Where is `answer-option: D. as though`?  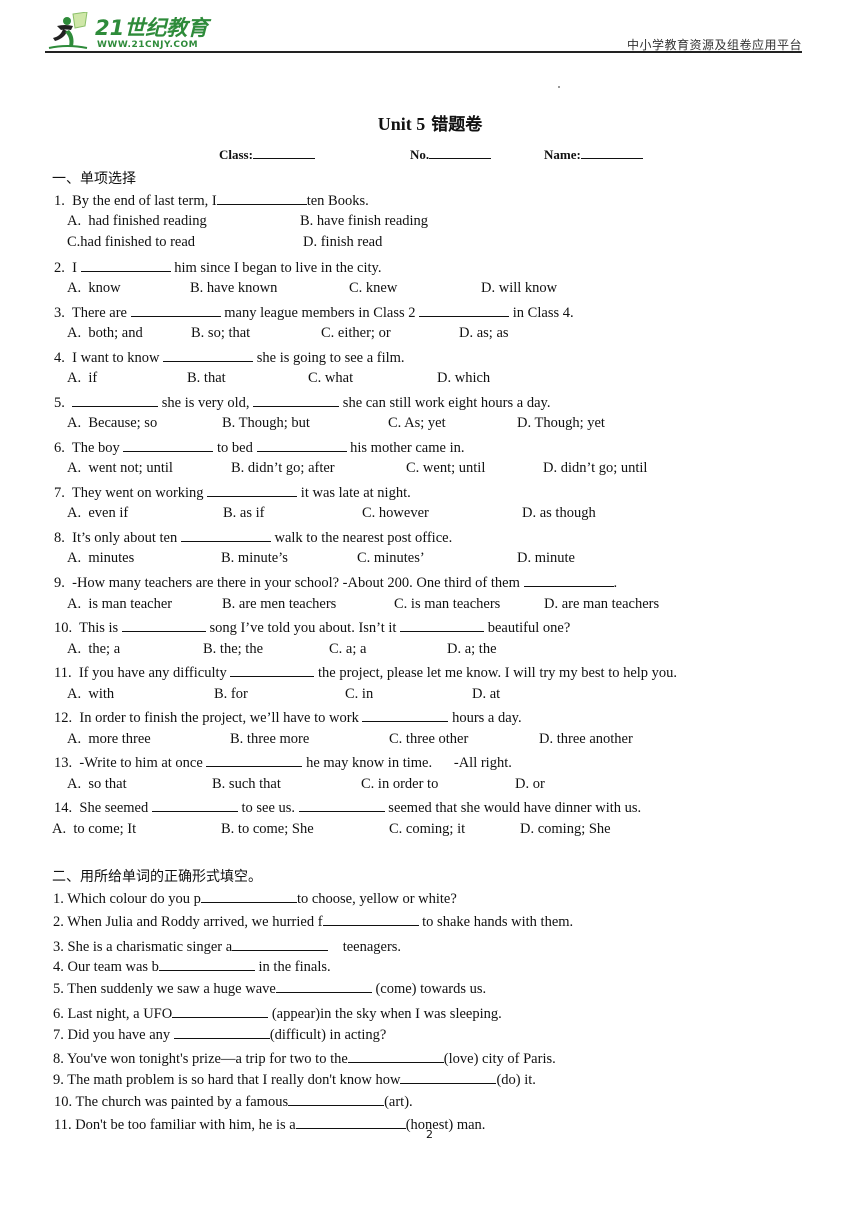
answer-option: D. as though is located at coordinates (559, 513).